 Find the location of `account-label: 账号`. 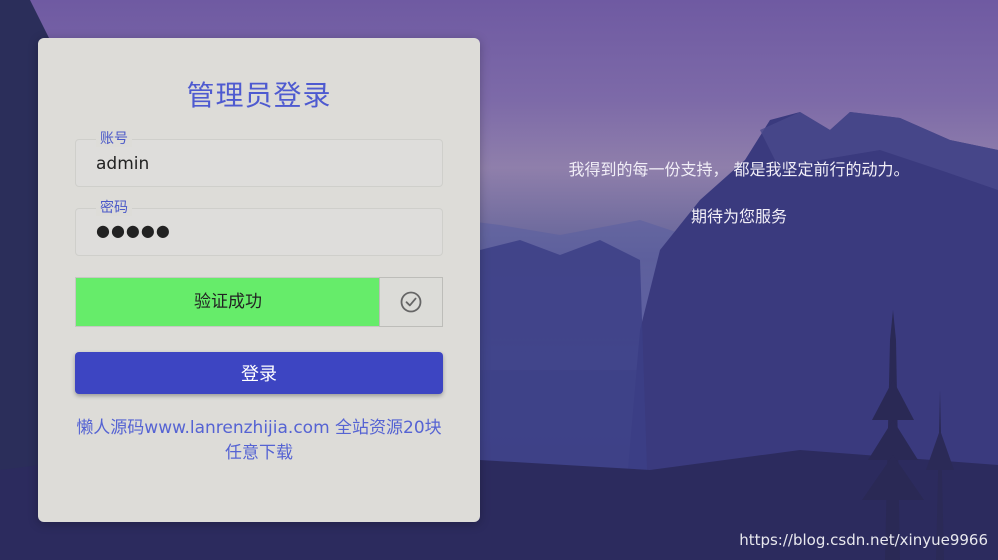

account-label: 账号 is located at coordinates (114, 139).